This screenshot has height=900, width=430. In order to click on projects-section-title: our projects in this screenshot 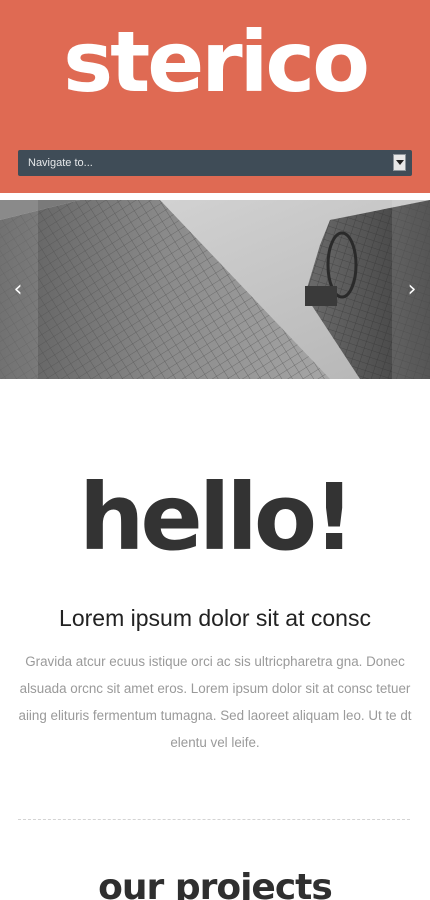, I will do `click(215, 883)`.